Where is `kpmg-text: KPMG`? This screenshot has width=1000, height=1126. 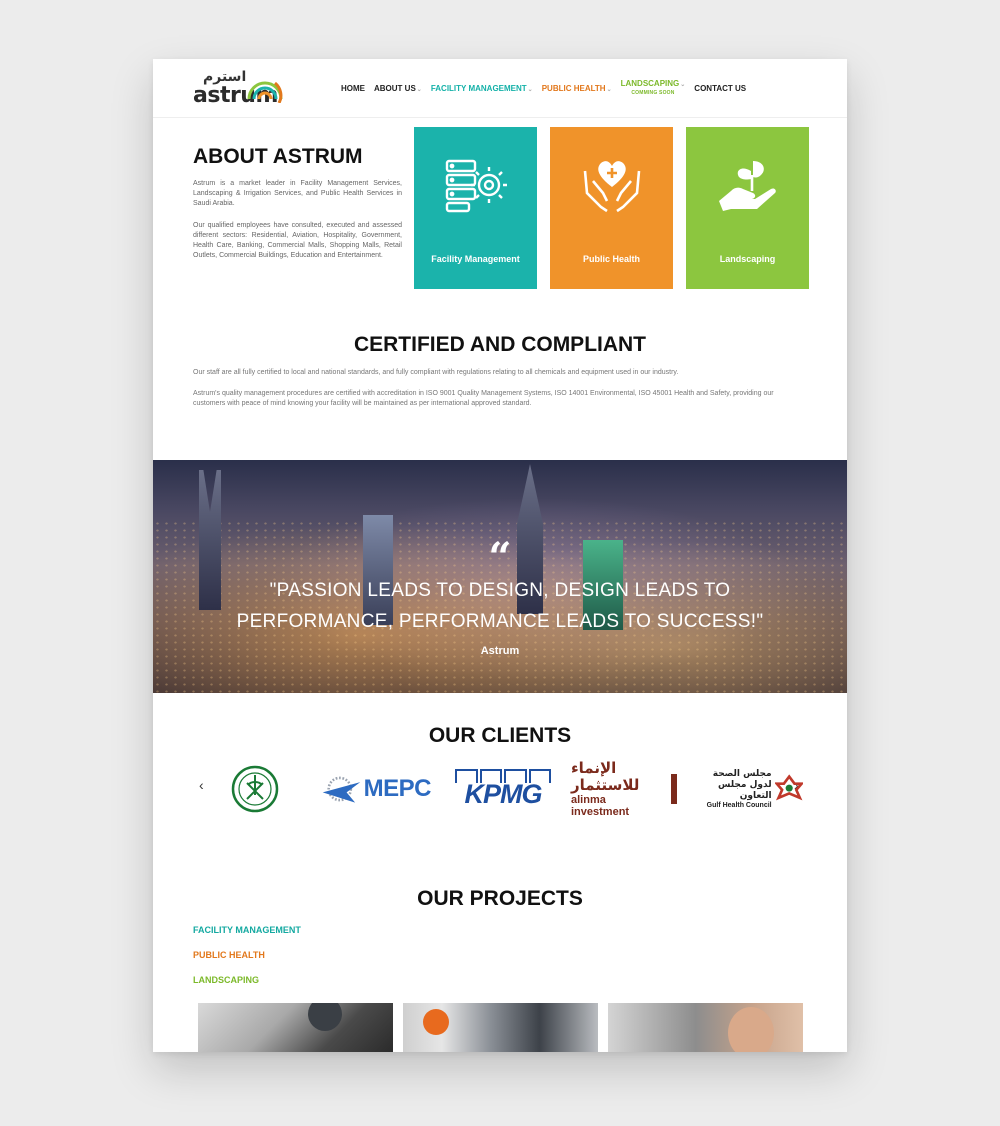
kpmg-text: KPMG is located at coordinates (503, 794).